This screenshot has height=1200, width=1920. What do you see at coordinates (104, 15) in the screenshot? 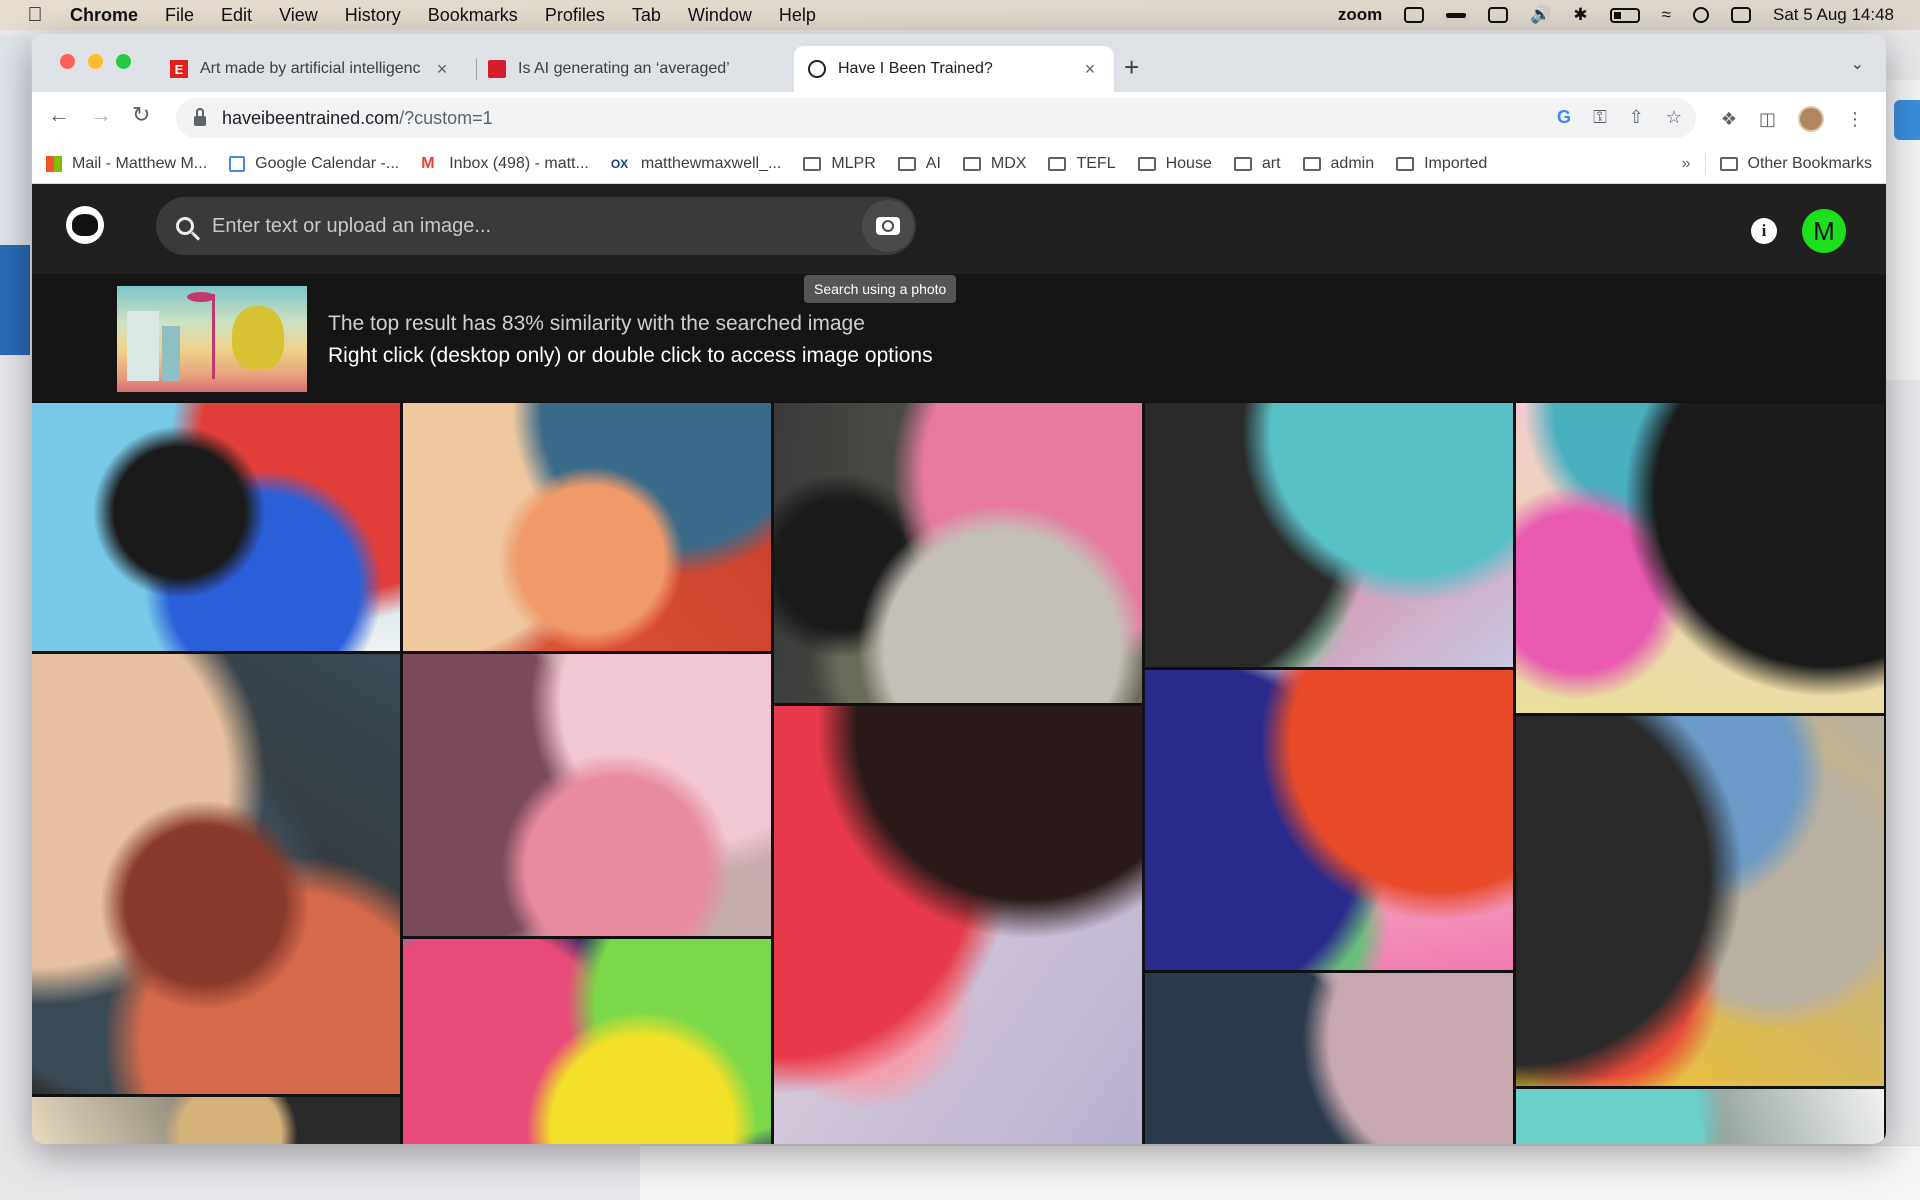
I see `menu-app-name: Chrome` at bounding box center [104, 15].